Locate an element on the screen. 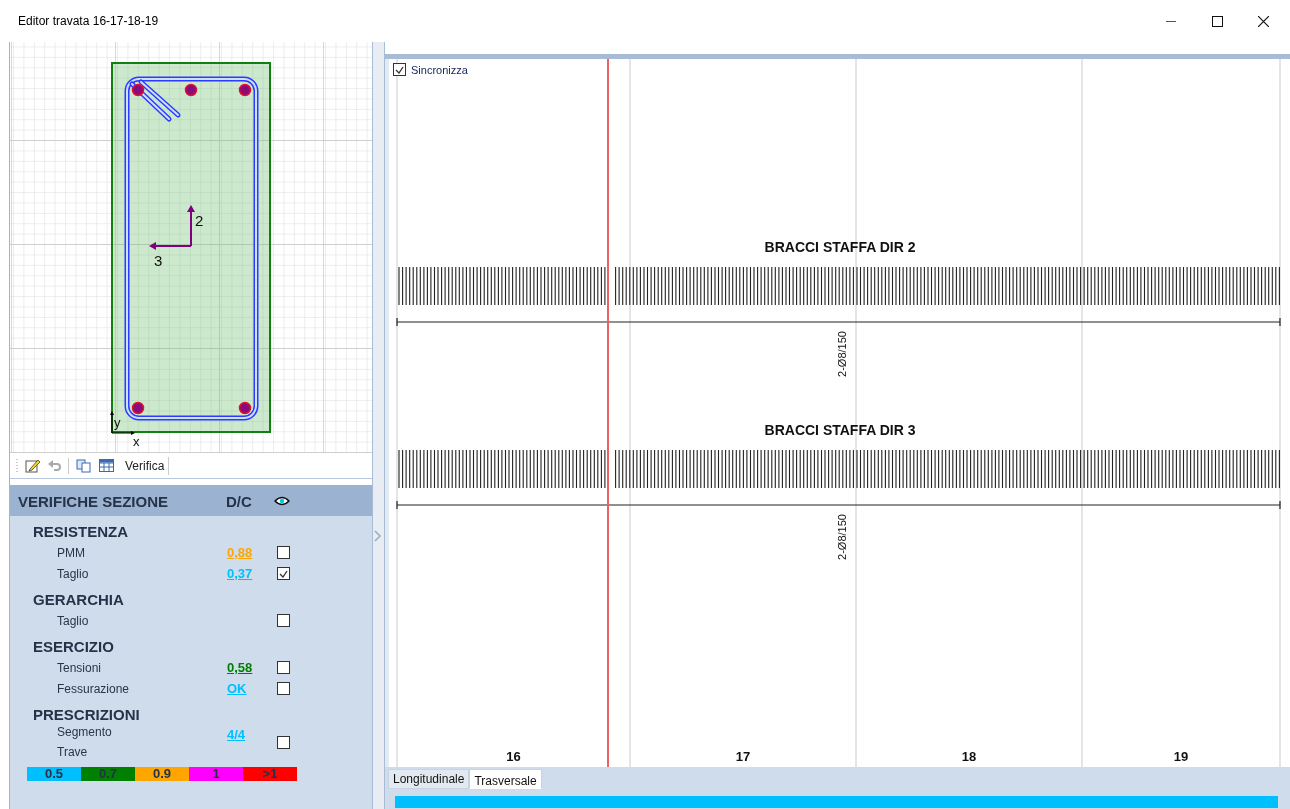 The width and height of the screenshot is (1290, 809). origin-axes-icon is located at coordinates (122, 423).